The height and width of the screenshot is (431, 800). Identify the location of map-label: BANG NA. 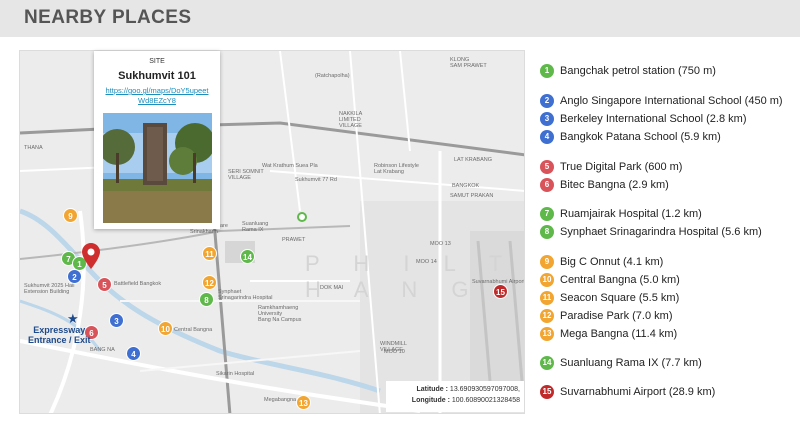
(102, 350).